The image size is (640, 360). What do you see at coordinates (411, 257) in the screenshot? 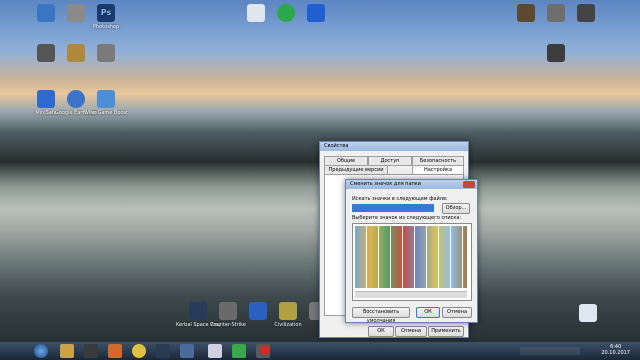
I see `icon-grid-swatches` at bounding box center [411, 257].